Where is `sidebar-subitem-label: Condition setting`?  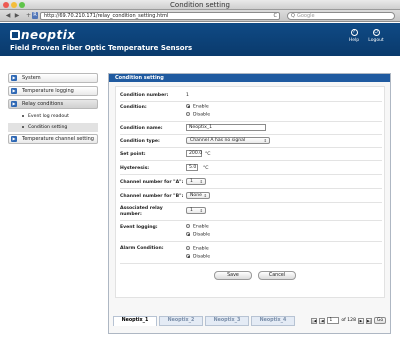 sidebar-subitem-label: Condition setting is located at coordinates (48, 127).